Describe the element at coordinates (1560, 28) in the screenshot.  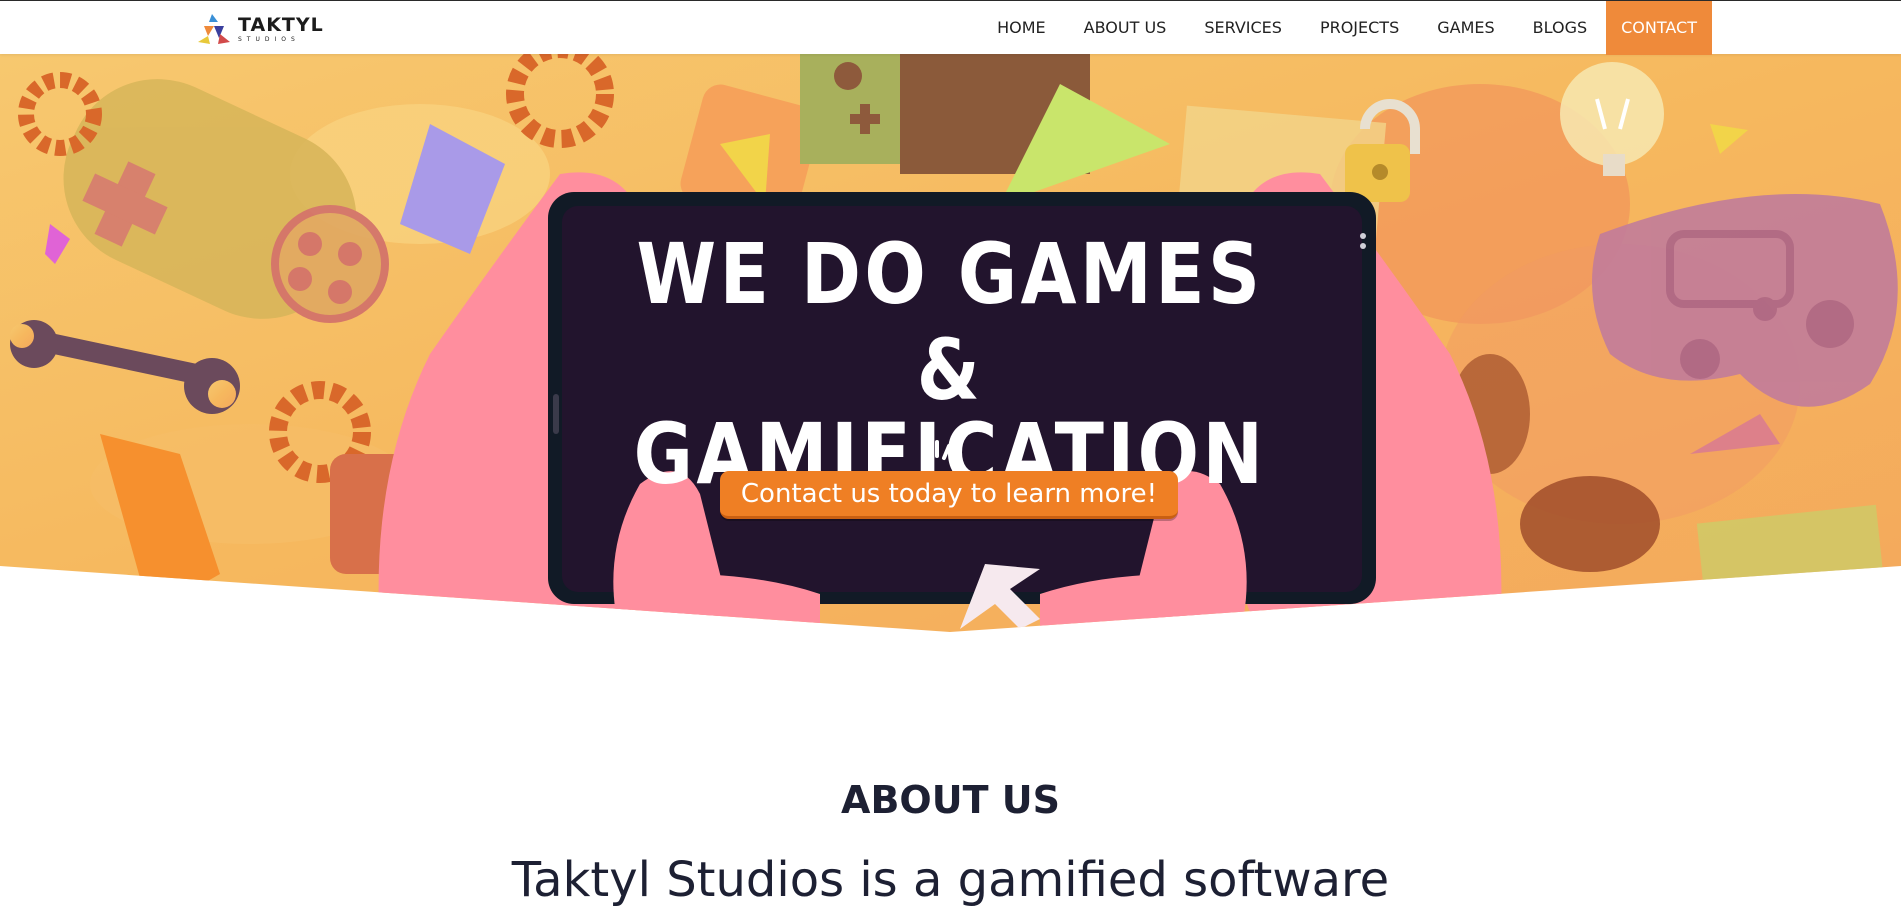
I see `nav-blogs: BLOGS` at that location.